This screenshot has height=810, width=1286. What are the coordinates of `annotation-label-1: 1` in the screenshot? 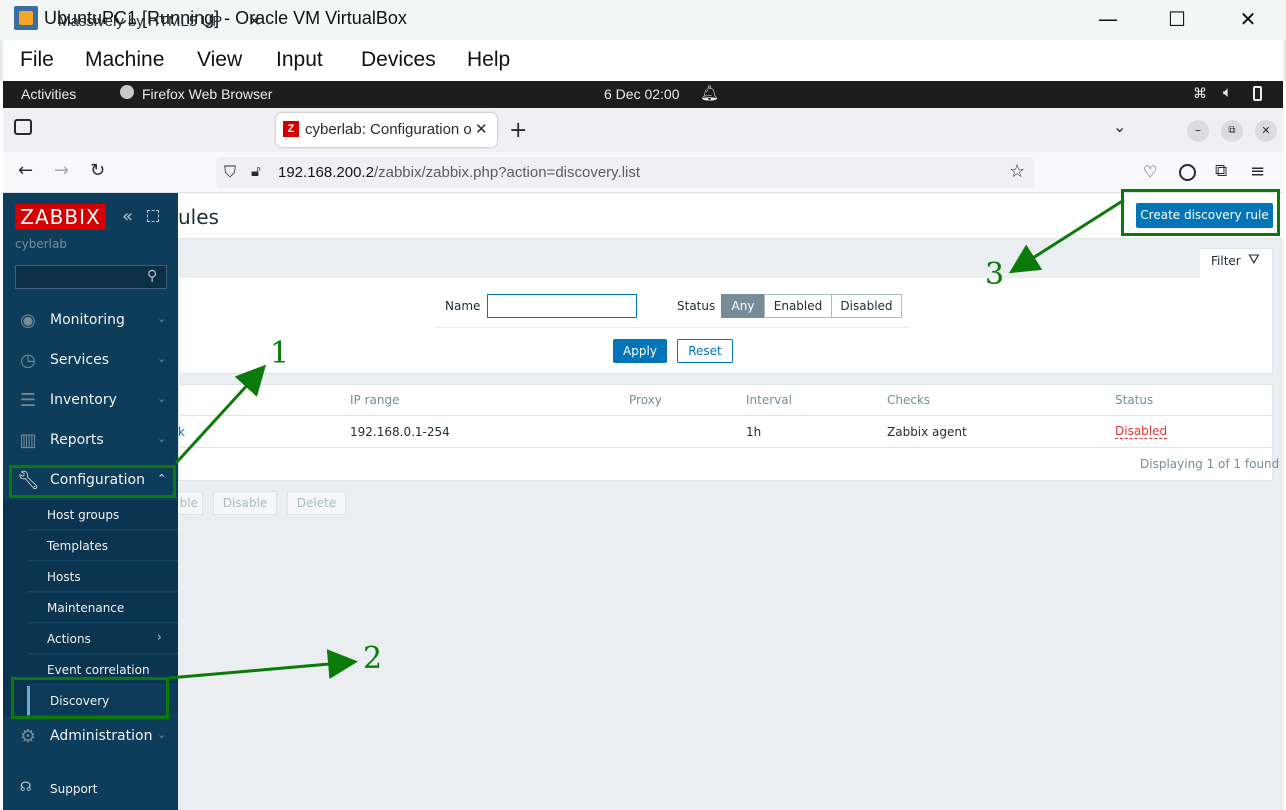 It's located at (280, 353).